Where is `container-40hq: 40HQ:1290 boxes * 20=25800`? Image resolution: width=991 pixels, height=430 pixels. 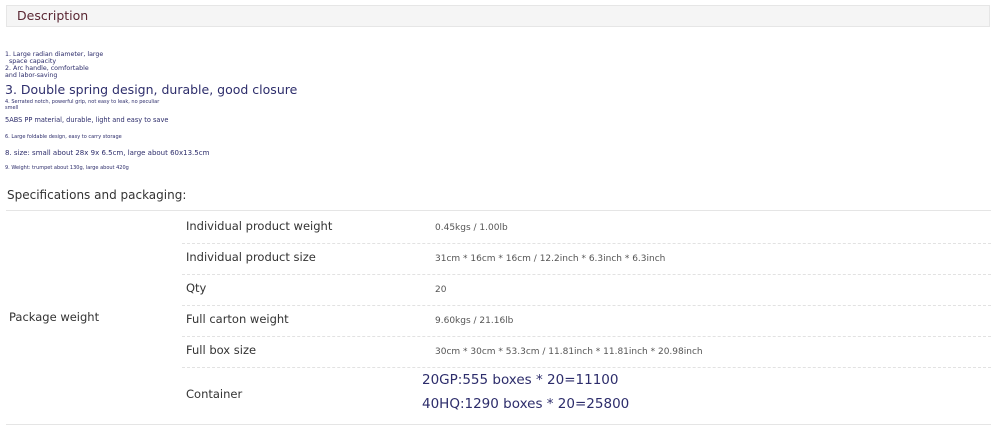
container-40hq: 40HQ:1290 boxes * 20=25800 is located at coordinates (526, 404).